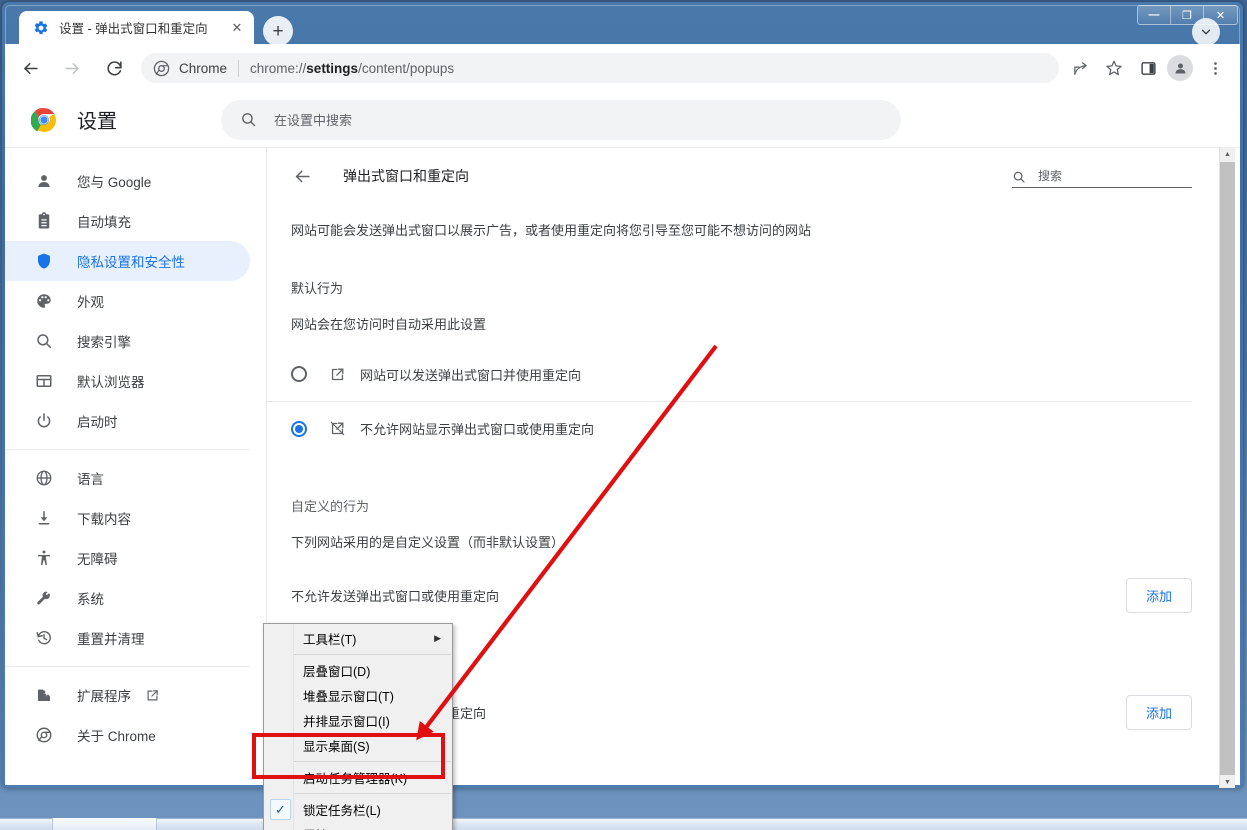  Describe the element at coordinates (1102, 175) in the screenshot. I see `content-search-input: 搜索` at that location.